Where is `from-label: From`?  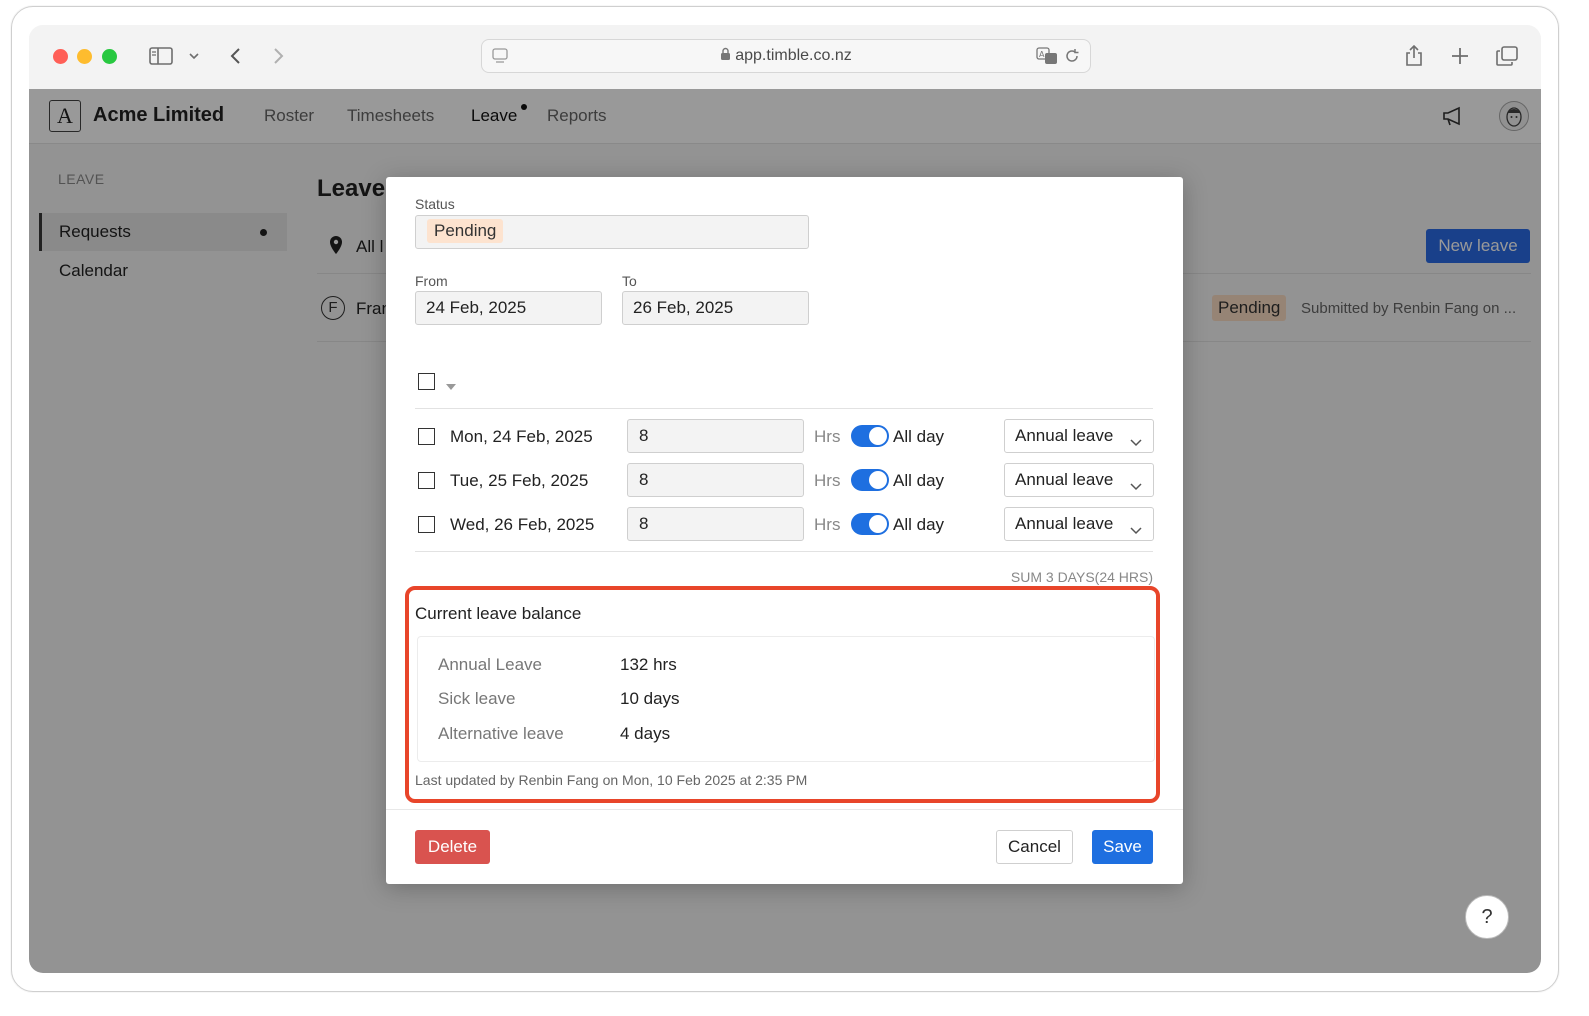
from-label: From is located at coordinates (431, 281).